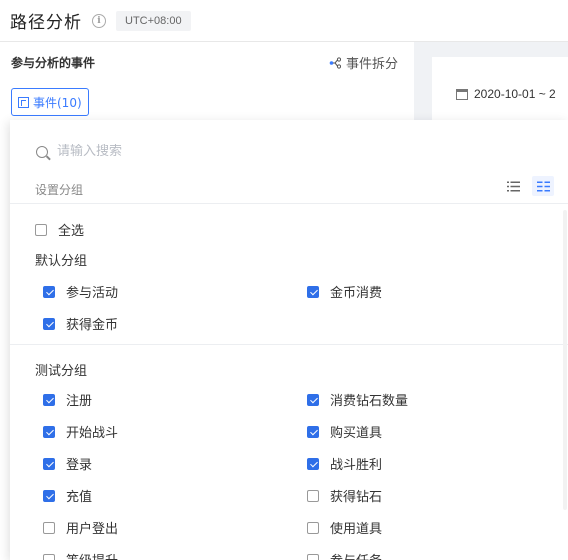  I want to click on event-checkbox: 获得钻石, so click(344, 495).